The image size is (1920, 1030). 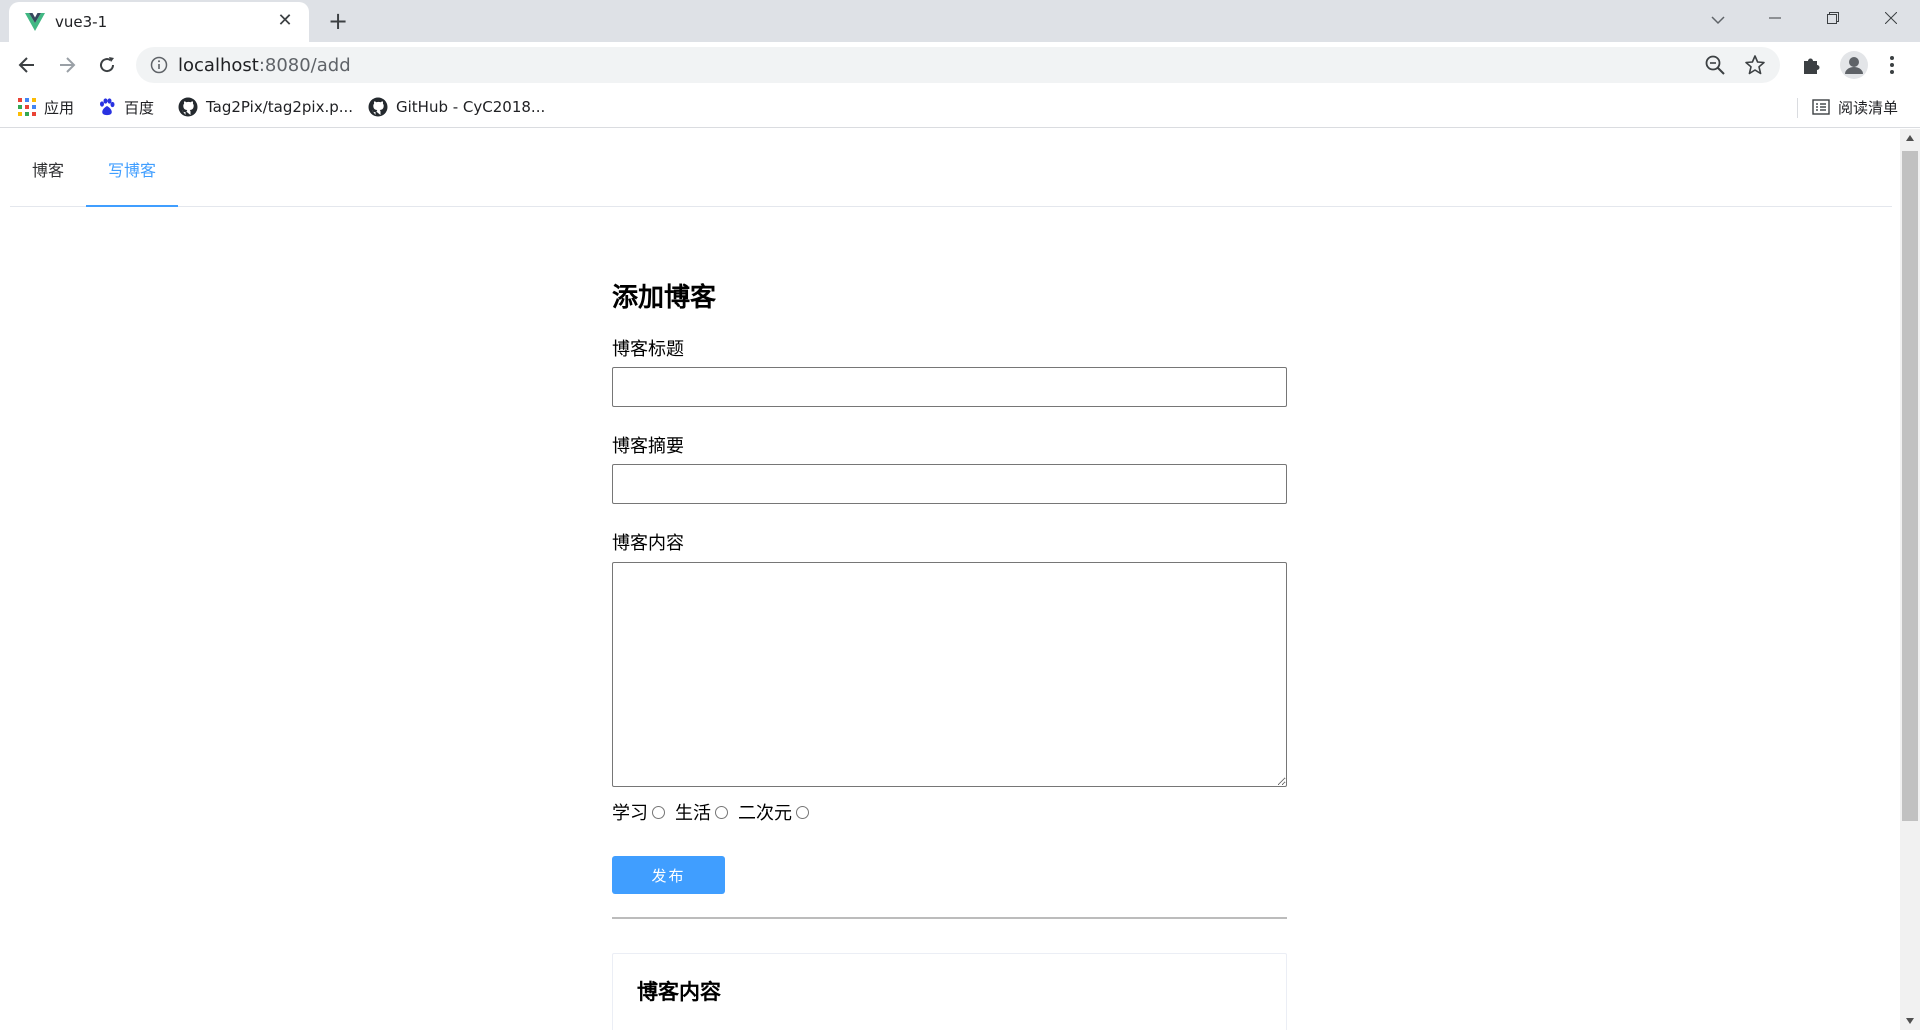 What do you see at coordinates (1821, 107) in the screenshot?
I see `reading-list-icon` at bounding box center [1821, 107].